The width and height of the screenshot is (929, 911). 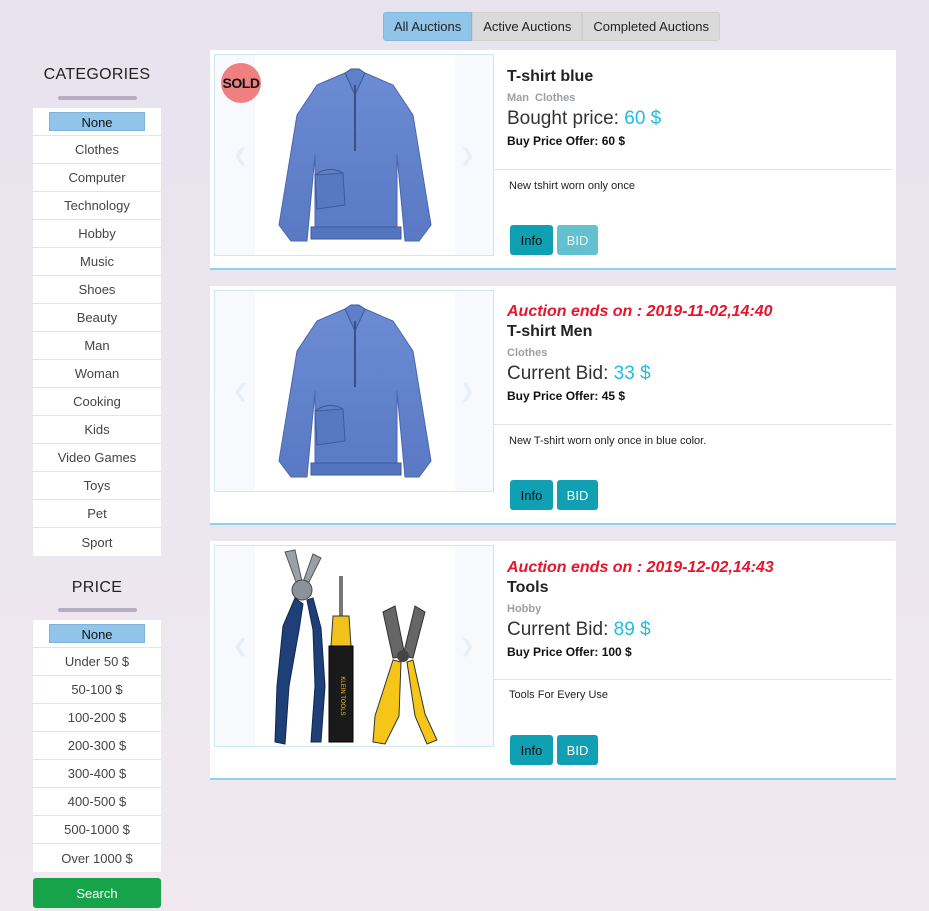 What do you see at coordinates (97, 662) in the screenshot?
I see `price-item-under-50: Under 50 $` at bounding box center [97, 662].